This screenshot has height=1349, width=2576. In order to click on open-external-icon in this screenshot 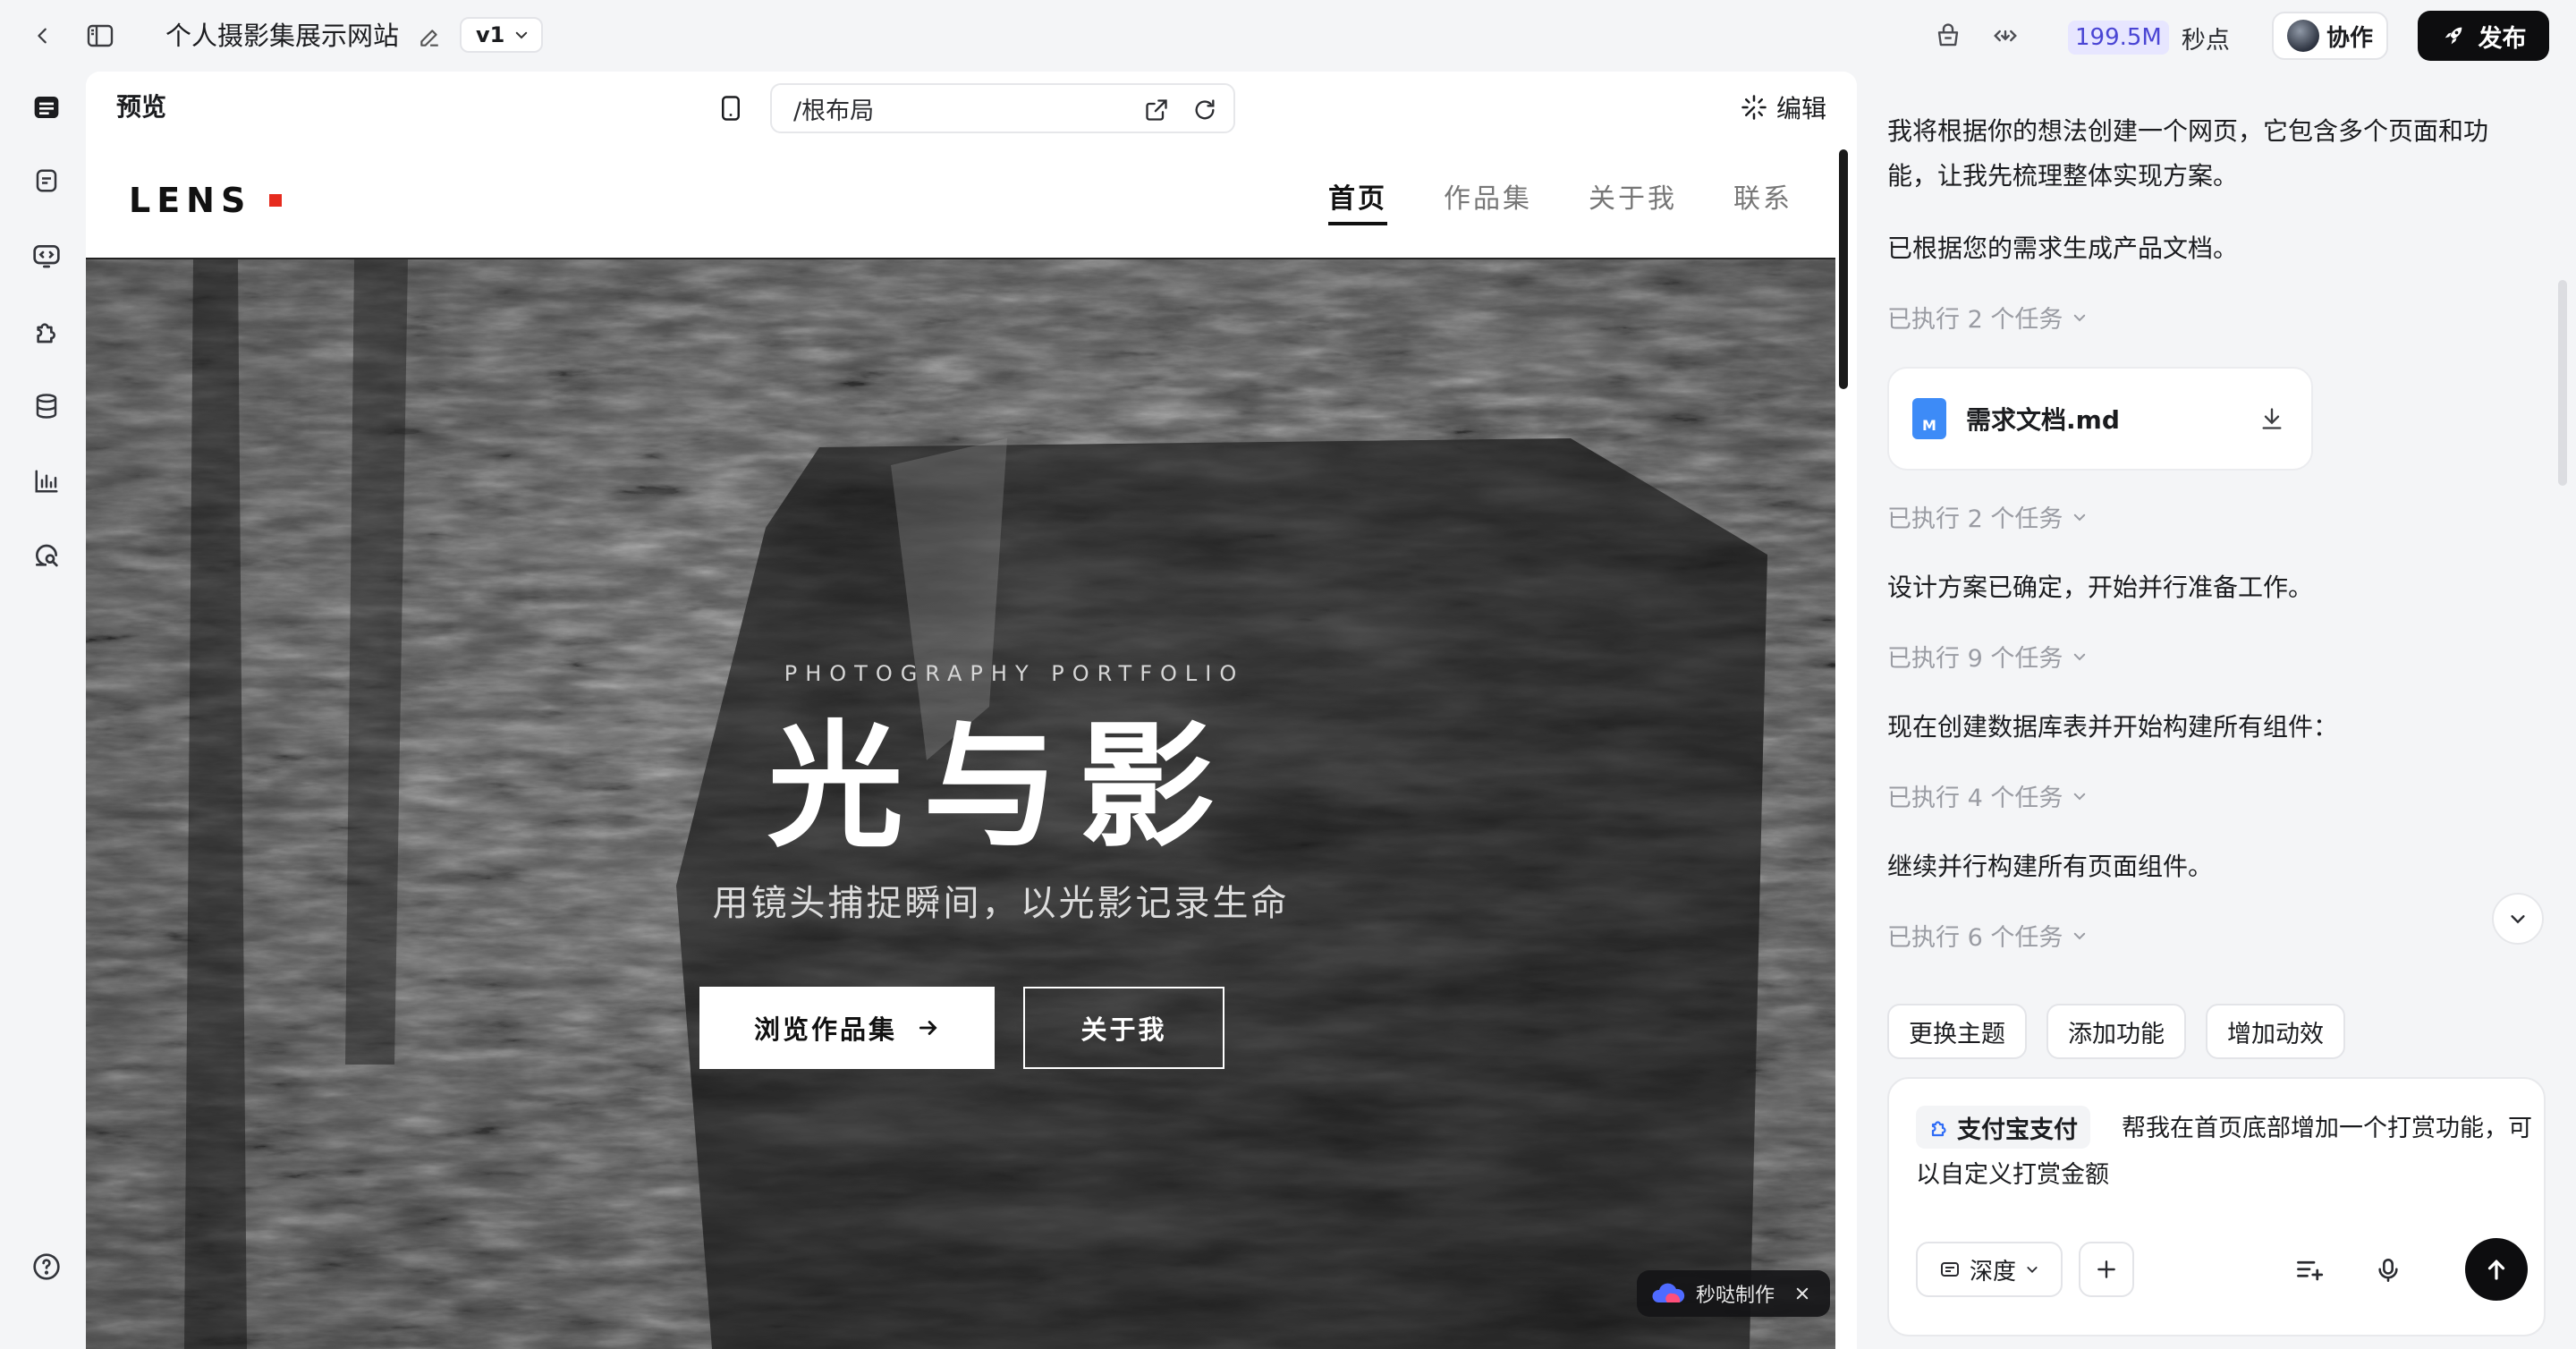, I will do `click(1156, 110)`.